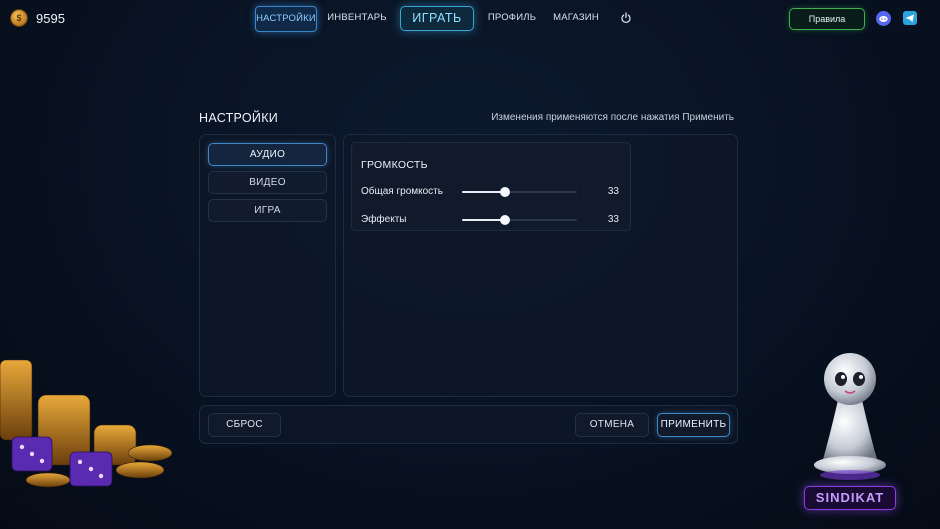 The height and width of the screenshot is (529, 940). Describe the element at coordinates (612, 425) in the screenshot. I see `cancel-button: ОТМЕНА` at that location.